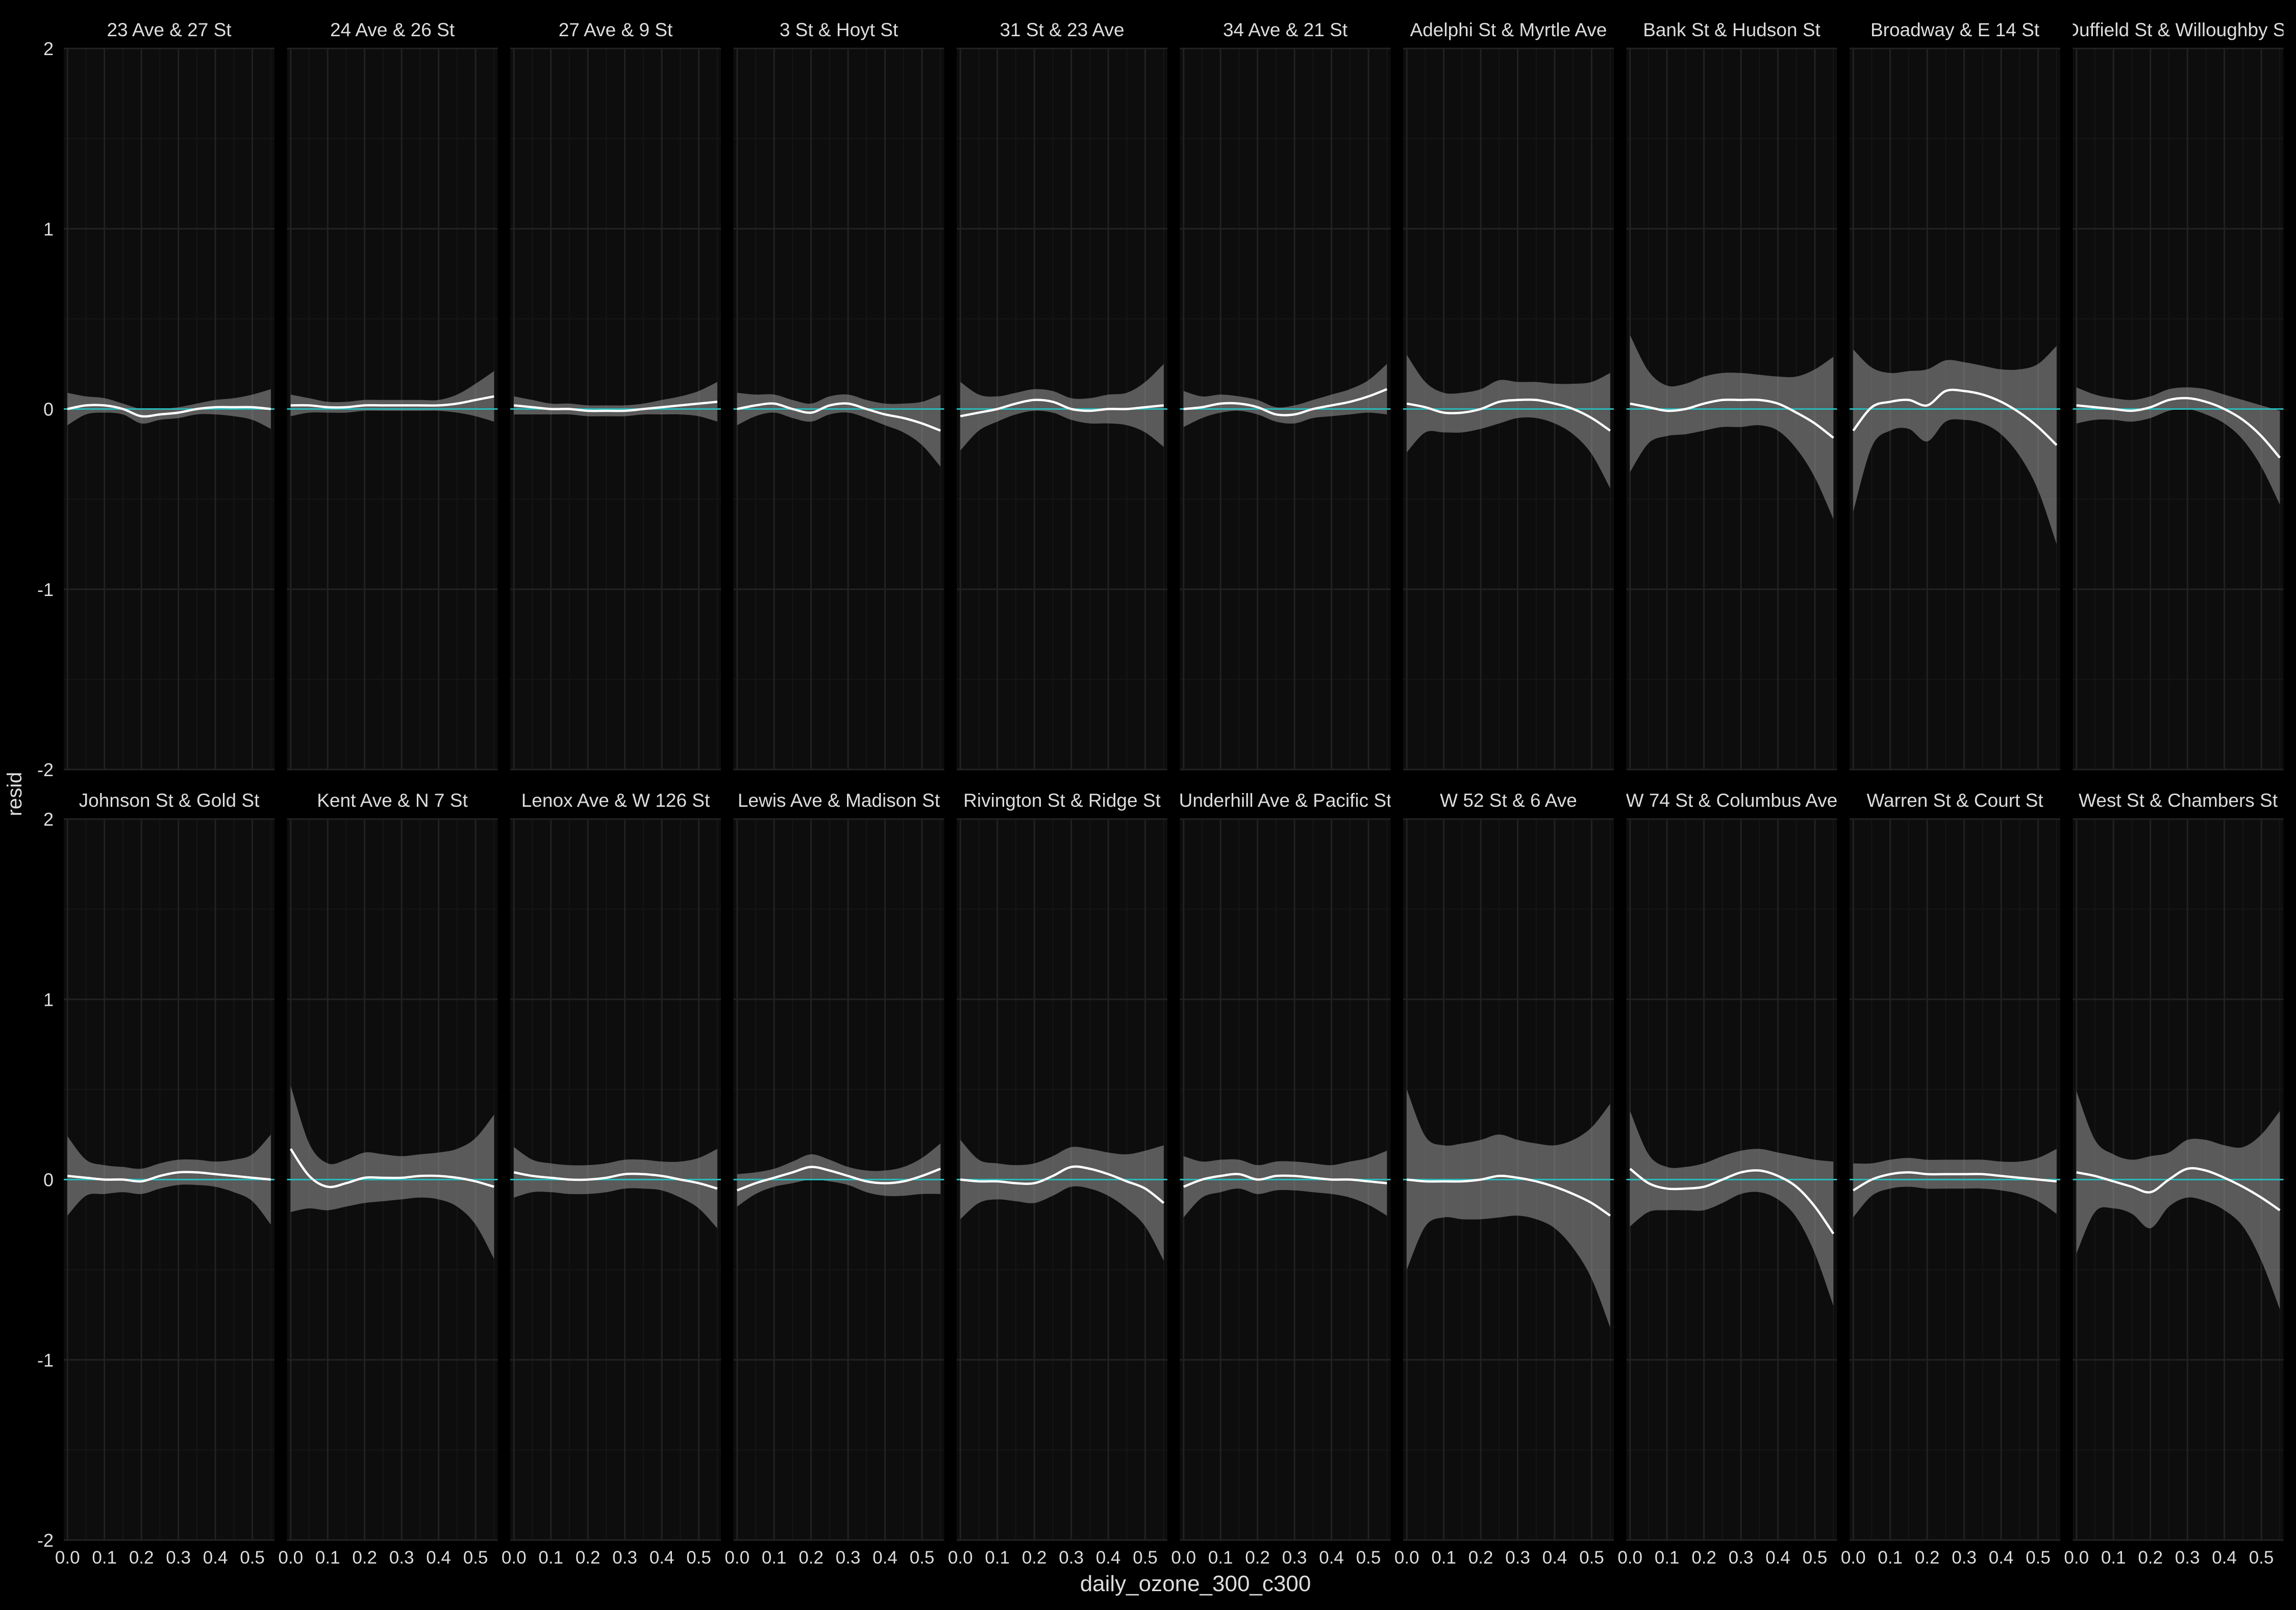  Describe the element at coordinates (1955, 395) in the screenshot. I see `facet-panel: Broadway & E 14 St` at that location.